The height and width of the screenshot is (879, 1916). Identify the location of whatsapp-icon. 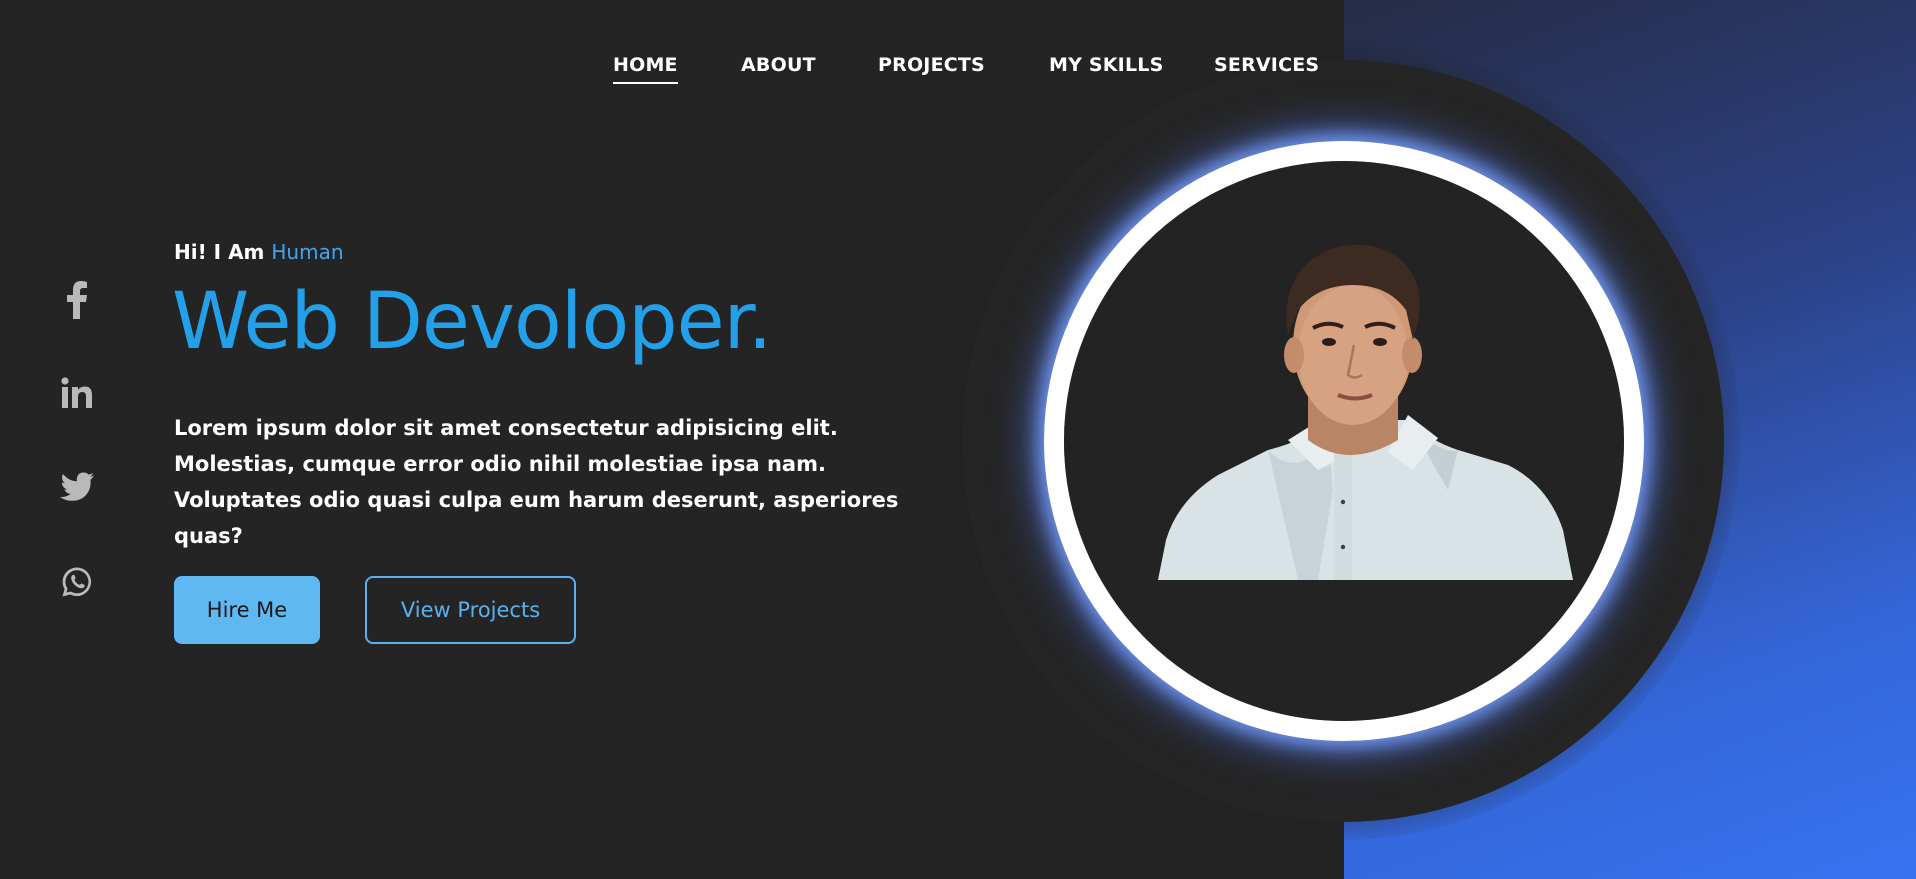
(77, 582).